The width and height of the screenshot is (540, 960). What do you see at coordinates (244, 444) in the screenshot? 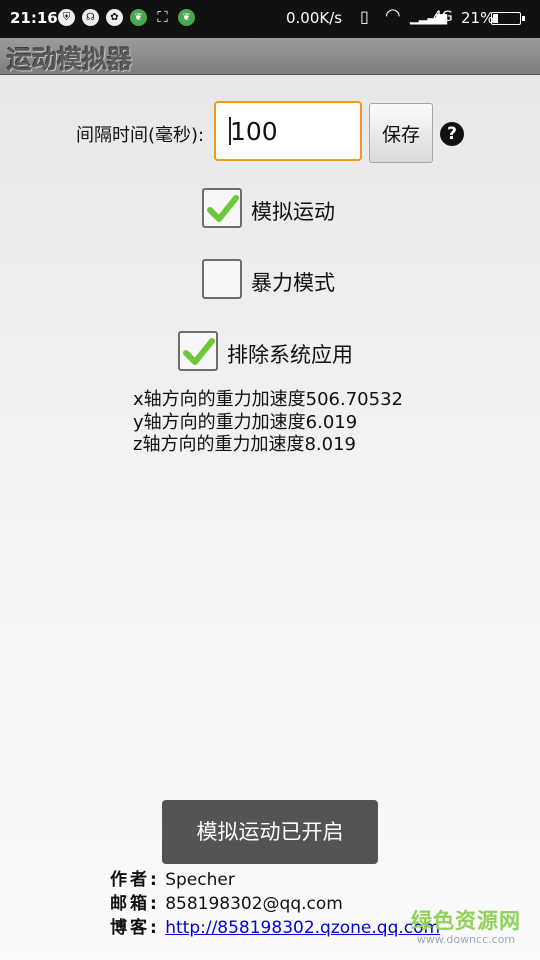
I see `gravity-z: z轴方向的重力加速度8.019` at bounding box center [244, 444].